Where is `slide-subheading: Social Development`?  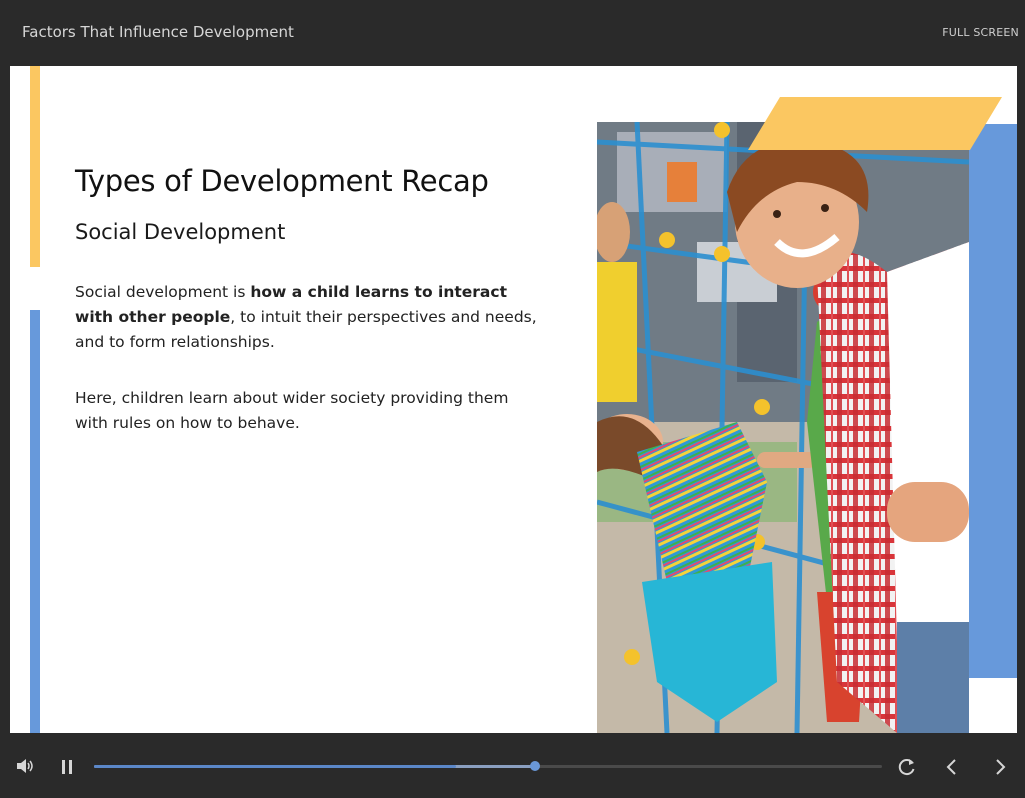
slide-subheading: Social Development is located at coordinates (180, 232).